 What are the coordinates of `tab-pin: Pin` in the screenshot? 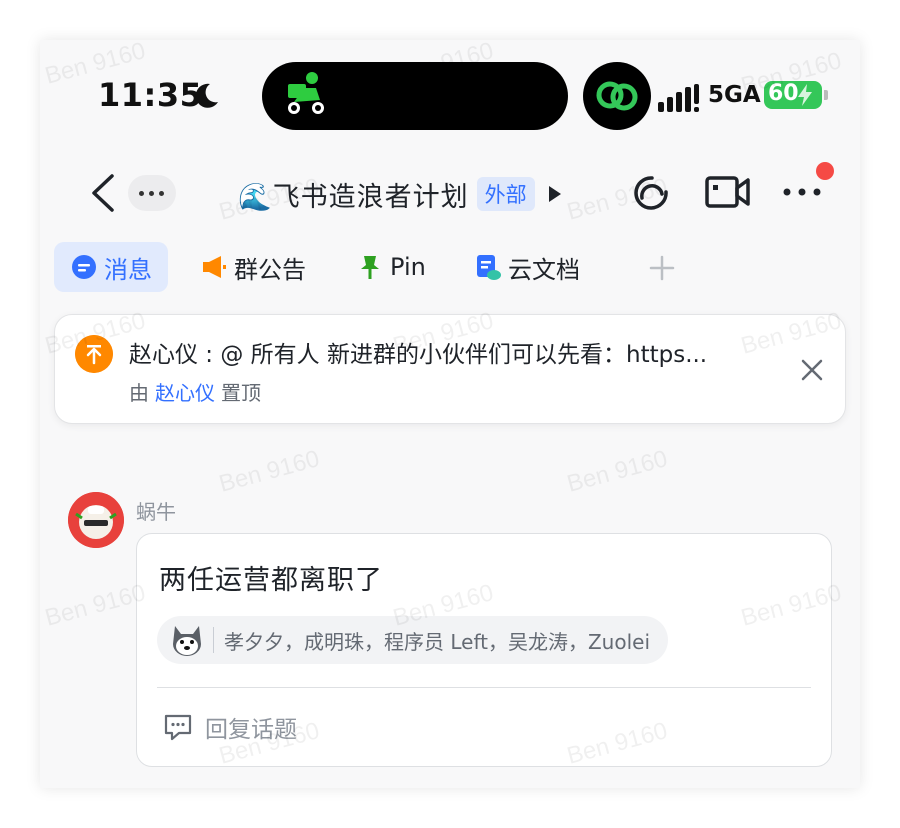 It's located at (391, 267).